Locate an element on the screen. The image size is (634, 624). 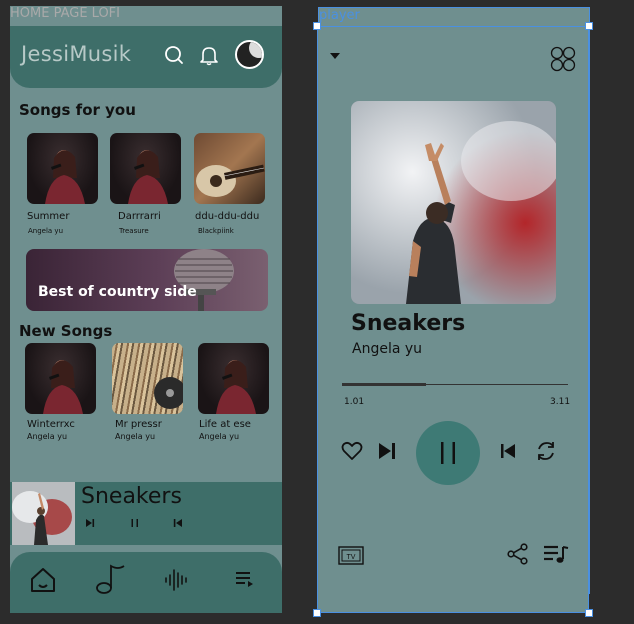
tv-cast-icon: TV is located at coordinates (351, 555).